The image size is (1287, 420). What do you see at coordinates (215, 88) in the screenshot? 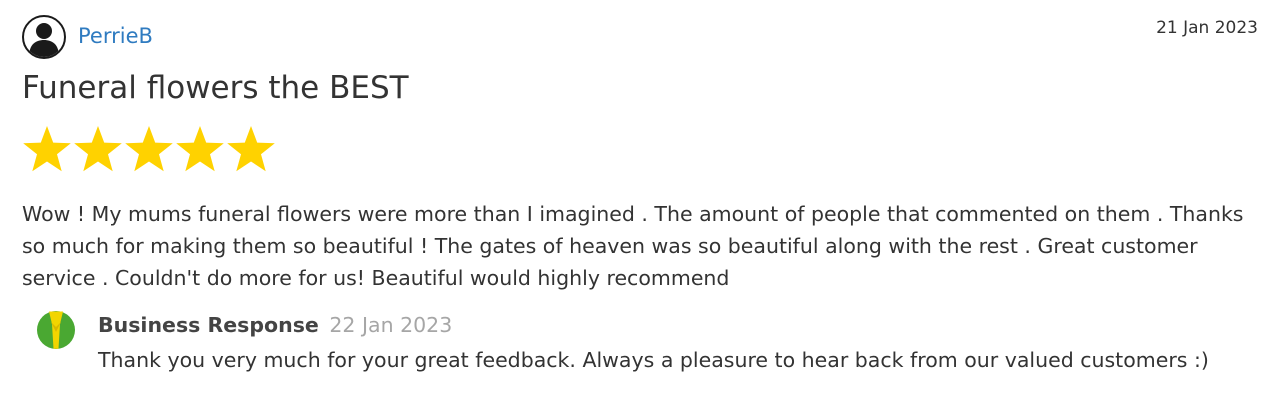
I see `review-title: Funeral flowers the BEST` at bounding box center [215, 88].